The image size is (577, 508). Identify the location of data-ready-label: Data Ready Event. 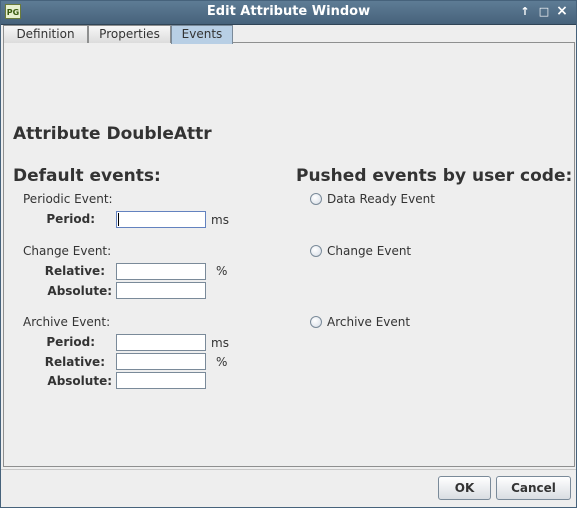
(381, 199).